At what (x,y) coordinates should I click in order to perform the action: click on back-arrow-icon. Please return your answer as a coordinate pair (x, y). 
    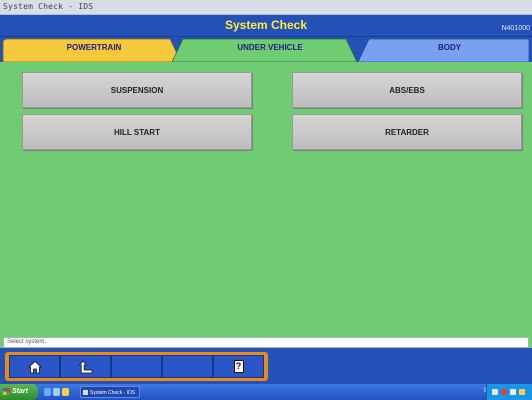
    Looking at the image, I should click on (85, 366).